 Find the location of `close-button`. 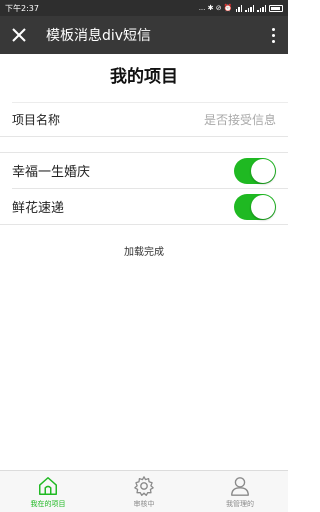

close-button is located at coordinates (19, 35).